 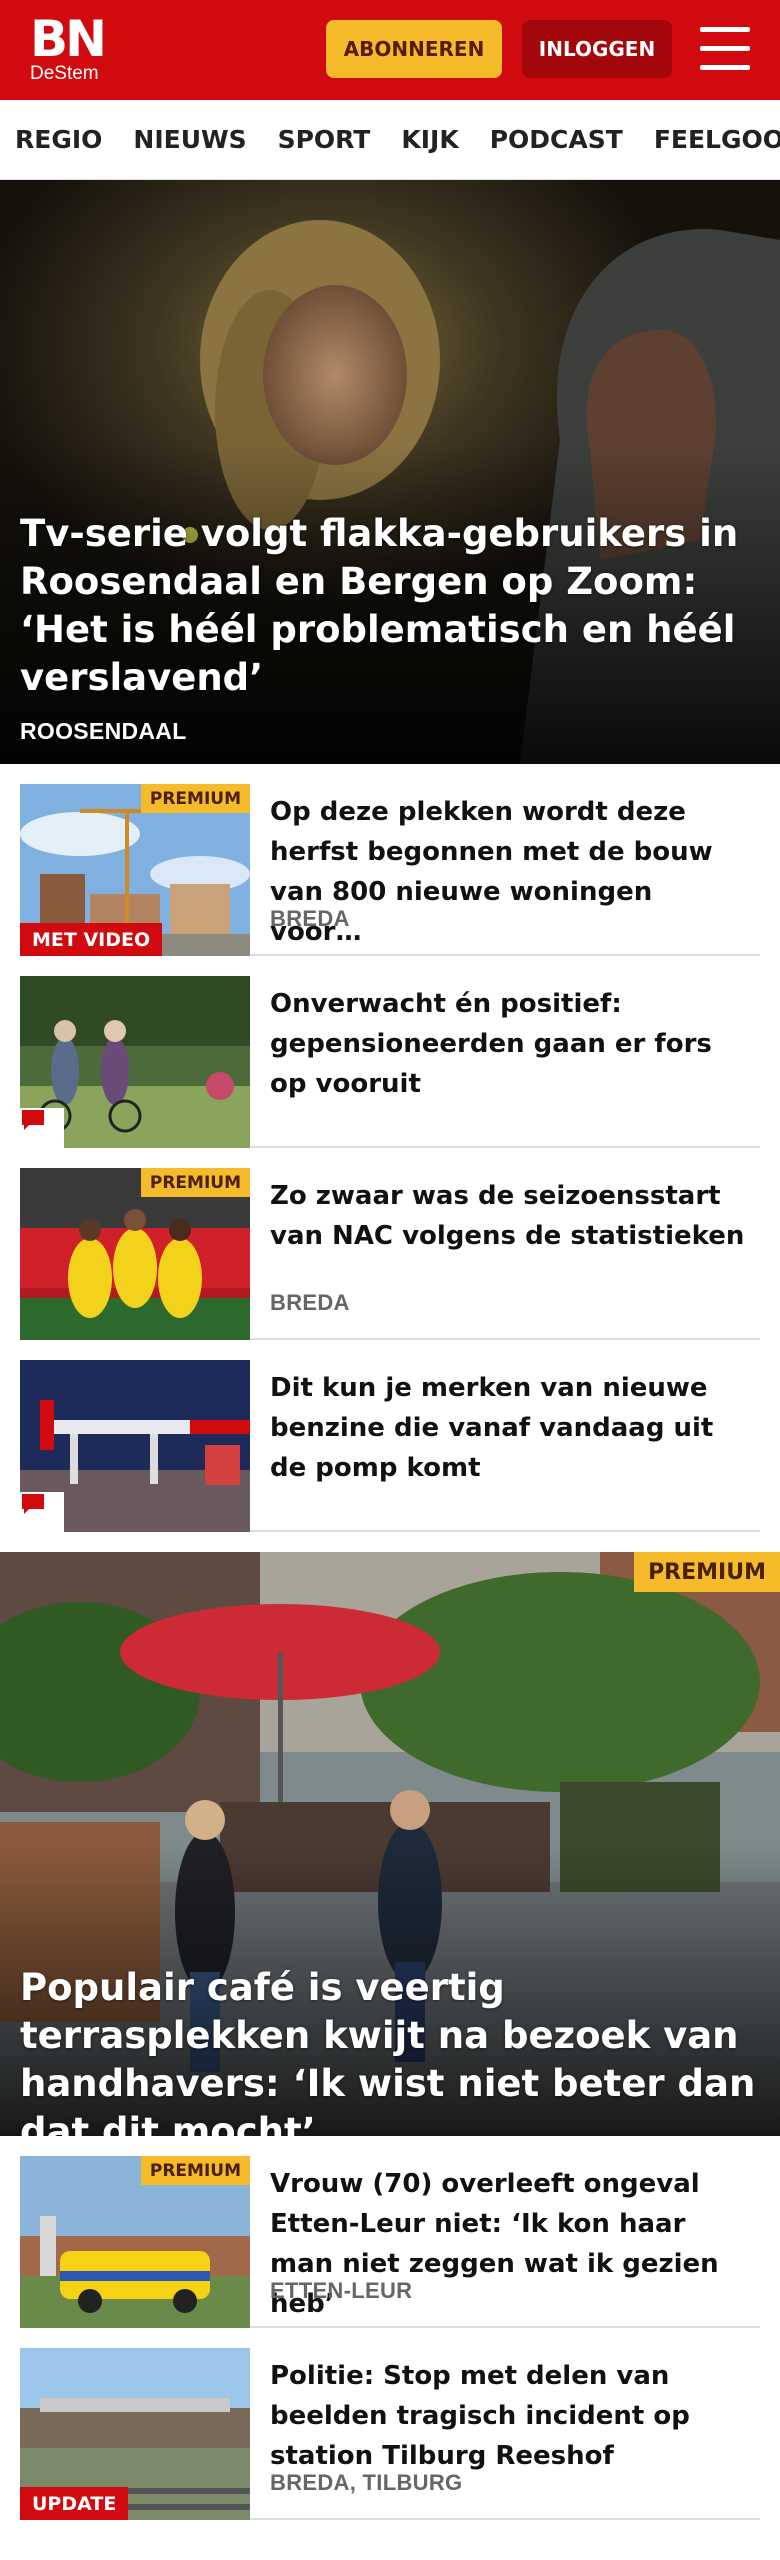 I want to click on site-header: BN DeStem ABONNEREN INLOGGEN, so click(x=390, y=50).